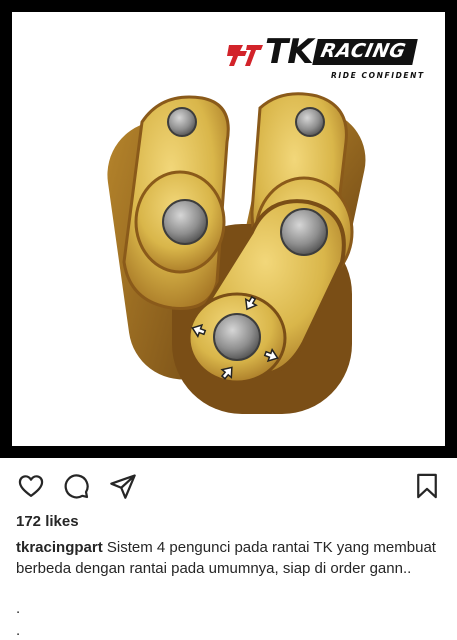  I want to click on caption-username: tkracingpart, so click(59, 547).